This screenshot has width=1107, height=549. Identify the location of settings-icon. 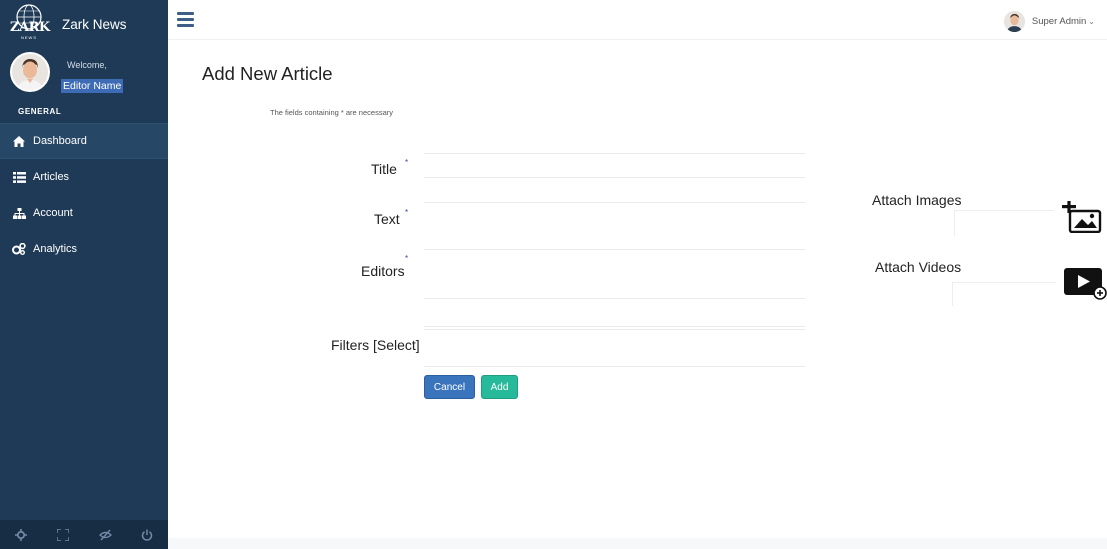
(21, 535).